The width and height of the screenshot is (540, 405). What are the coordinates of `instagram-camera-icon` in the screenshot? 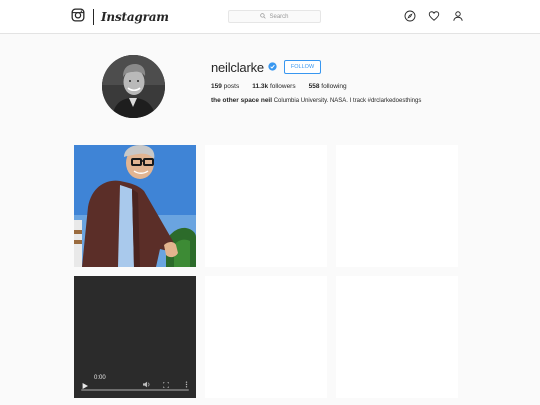 It's located at (78, 17).